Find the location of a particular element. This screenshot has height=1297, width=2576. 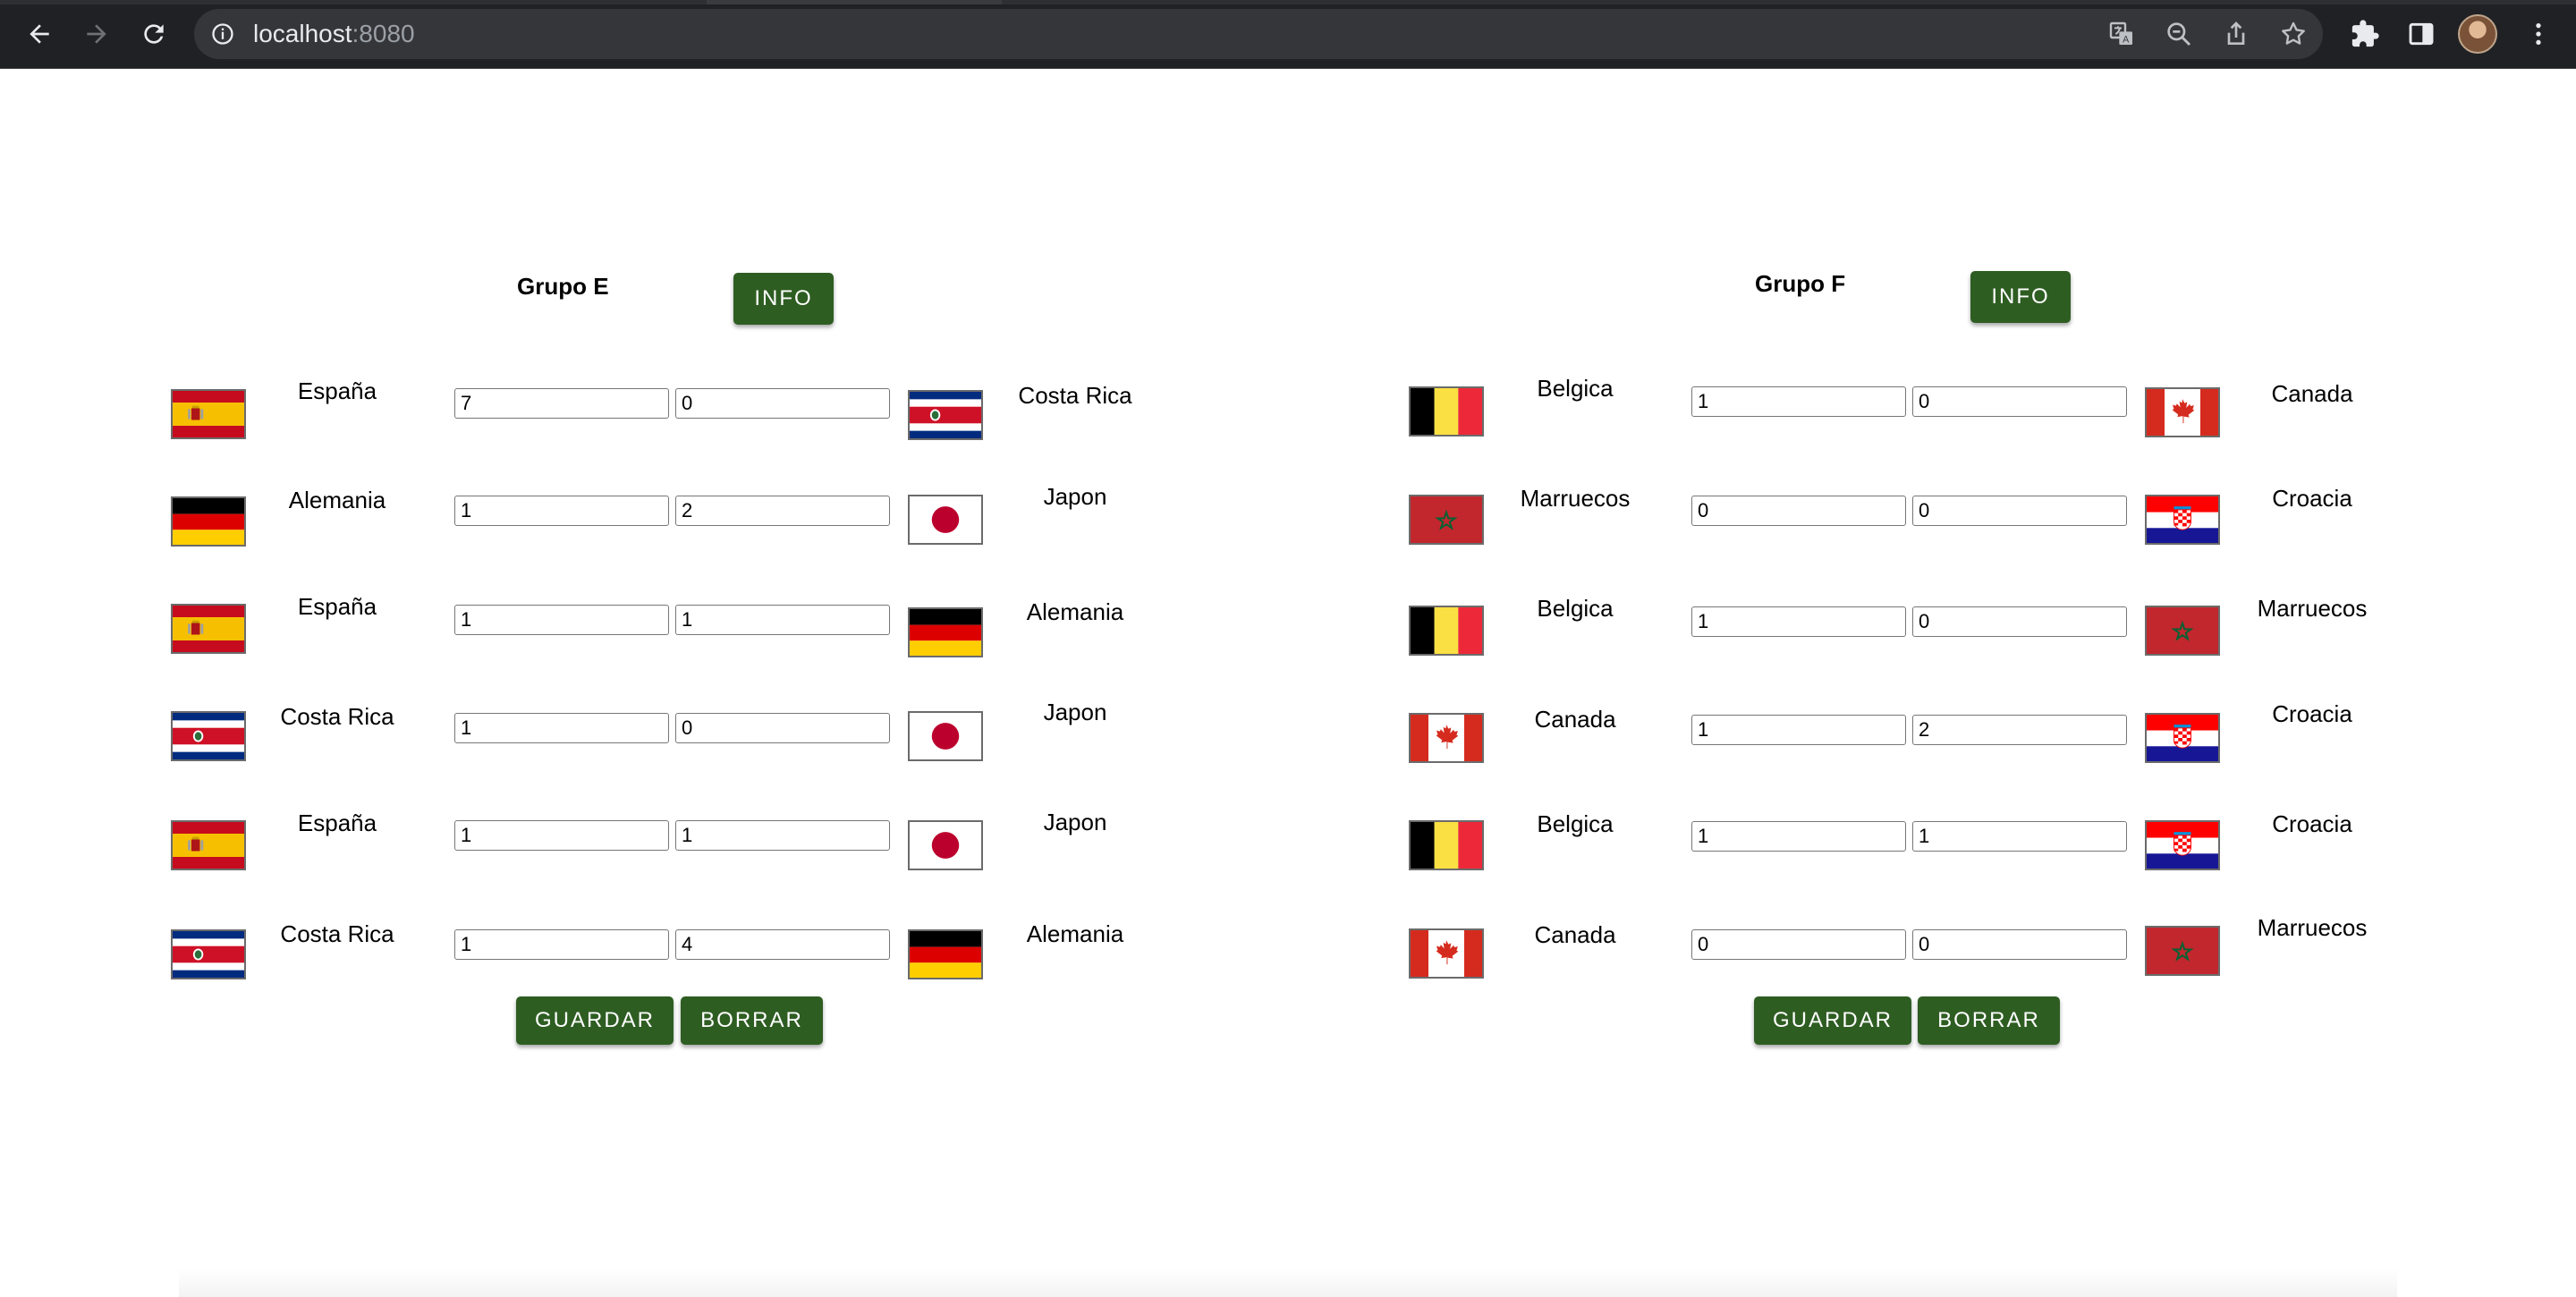

side-panel-icon is located at coordinates (2421, 34).